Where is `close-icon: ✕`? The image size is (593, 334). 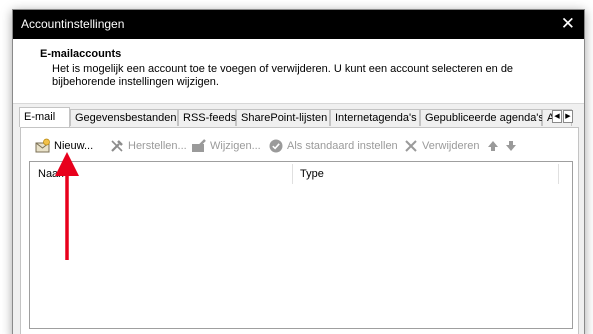 close-icon: ✕ is located at coordinates (568, 24).